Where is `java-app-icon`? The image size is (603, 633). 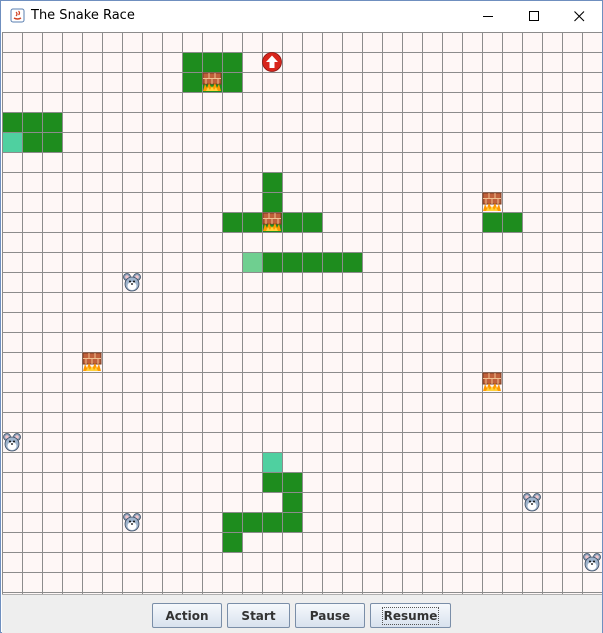 java-app-icon is located at coordinates (17, 15).